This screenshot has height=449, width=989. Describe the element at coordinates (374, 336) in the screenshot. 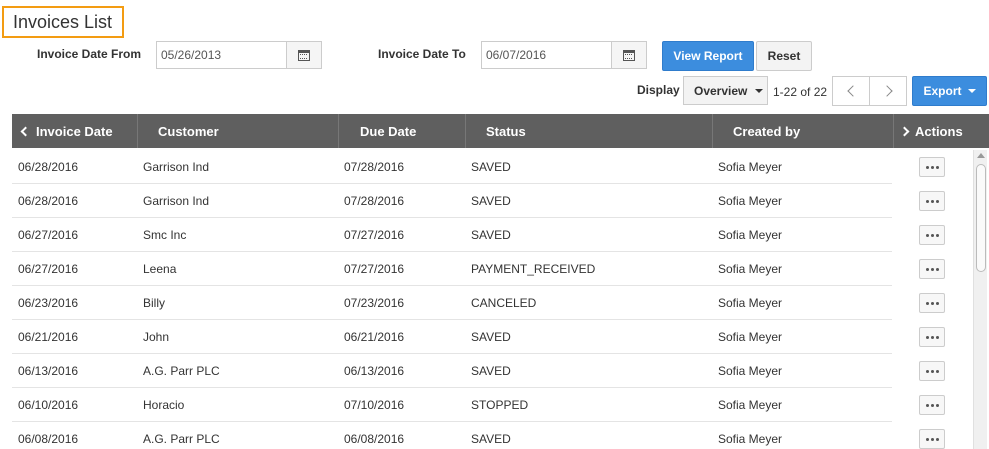

I see `cell-due-date: 06/21/2016` at that location.